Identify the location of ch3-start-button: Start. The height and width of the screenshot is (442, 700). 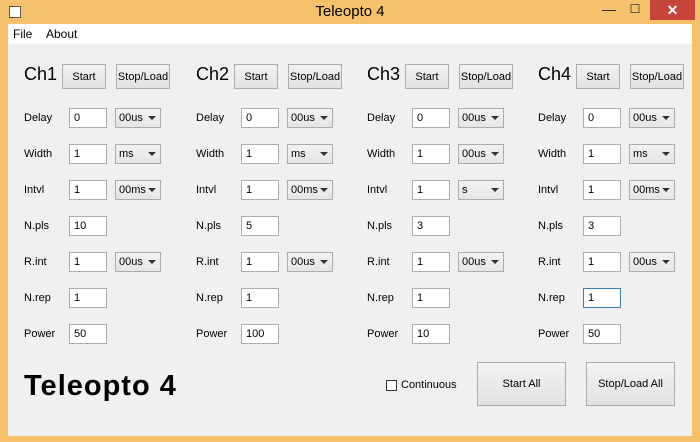
(427, 76).